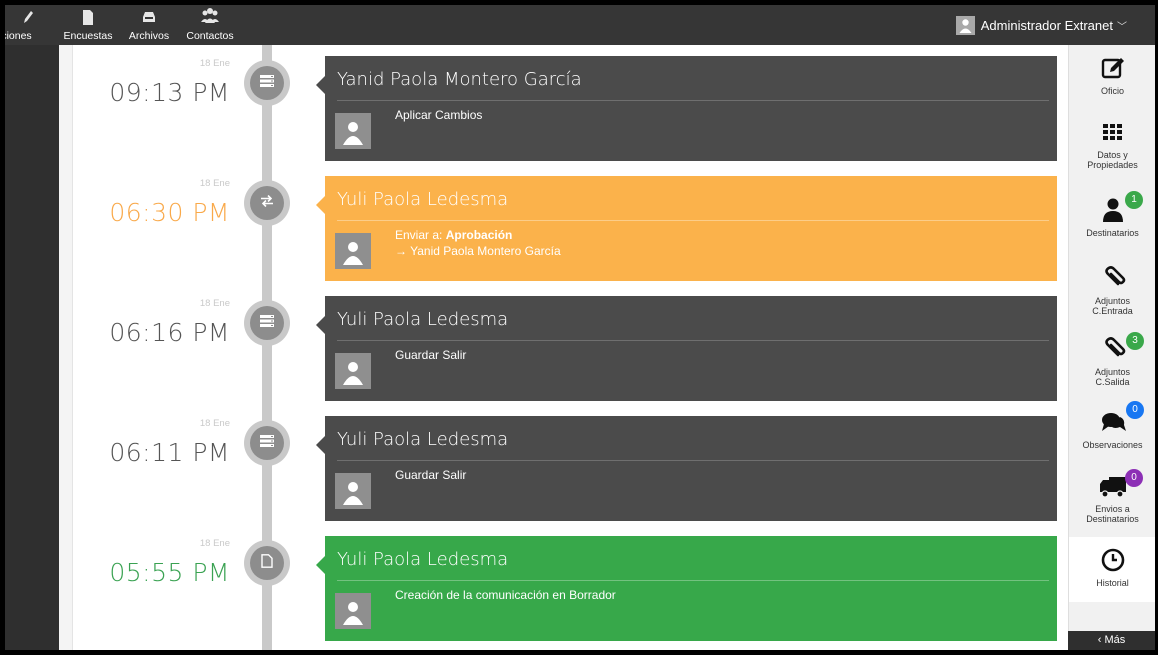 Image resolution: width=1158 pixels, height=655 pixels. I want to click on sidebar-item-label: Propiedades, so click(1112, 165).